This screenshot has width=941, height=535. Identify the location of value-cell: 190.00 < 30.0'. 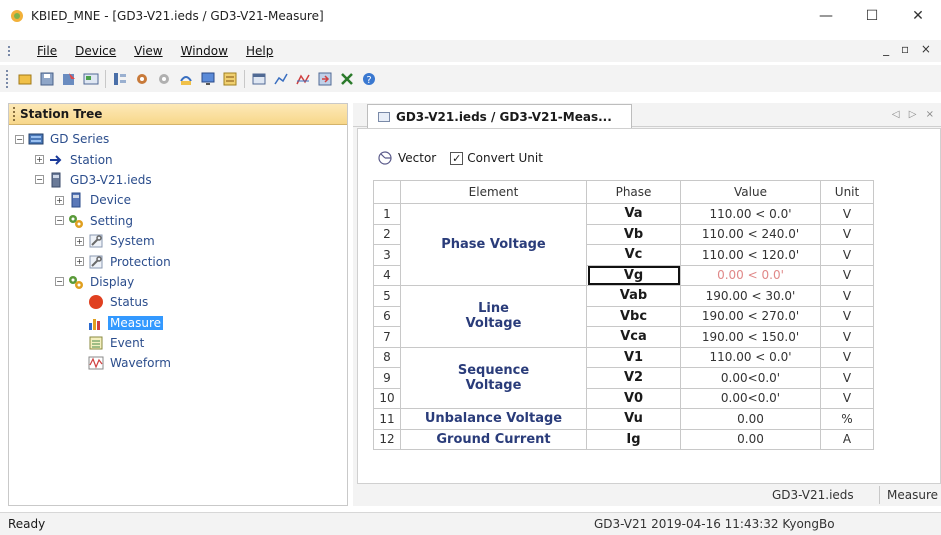
(750, 296).